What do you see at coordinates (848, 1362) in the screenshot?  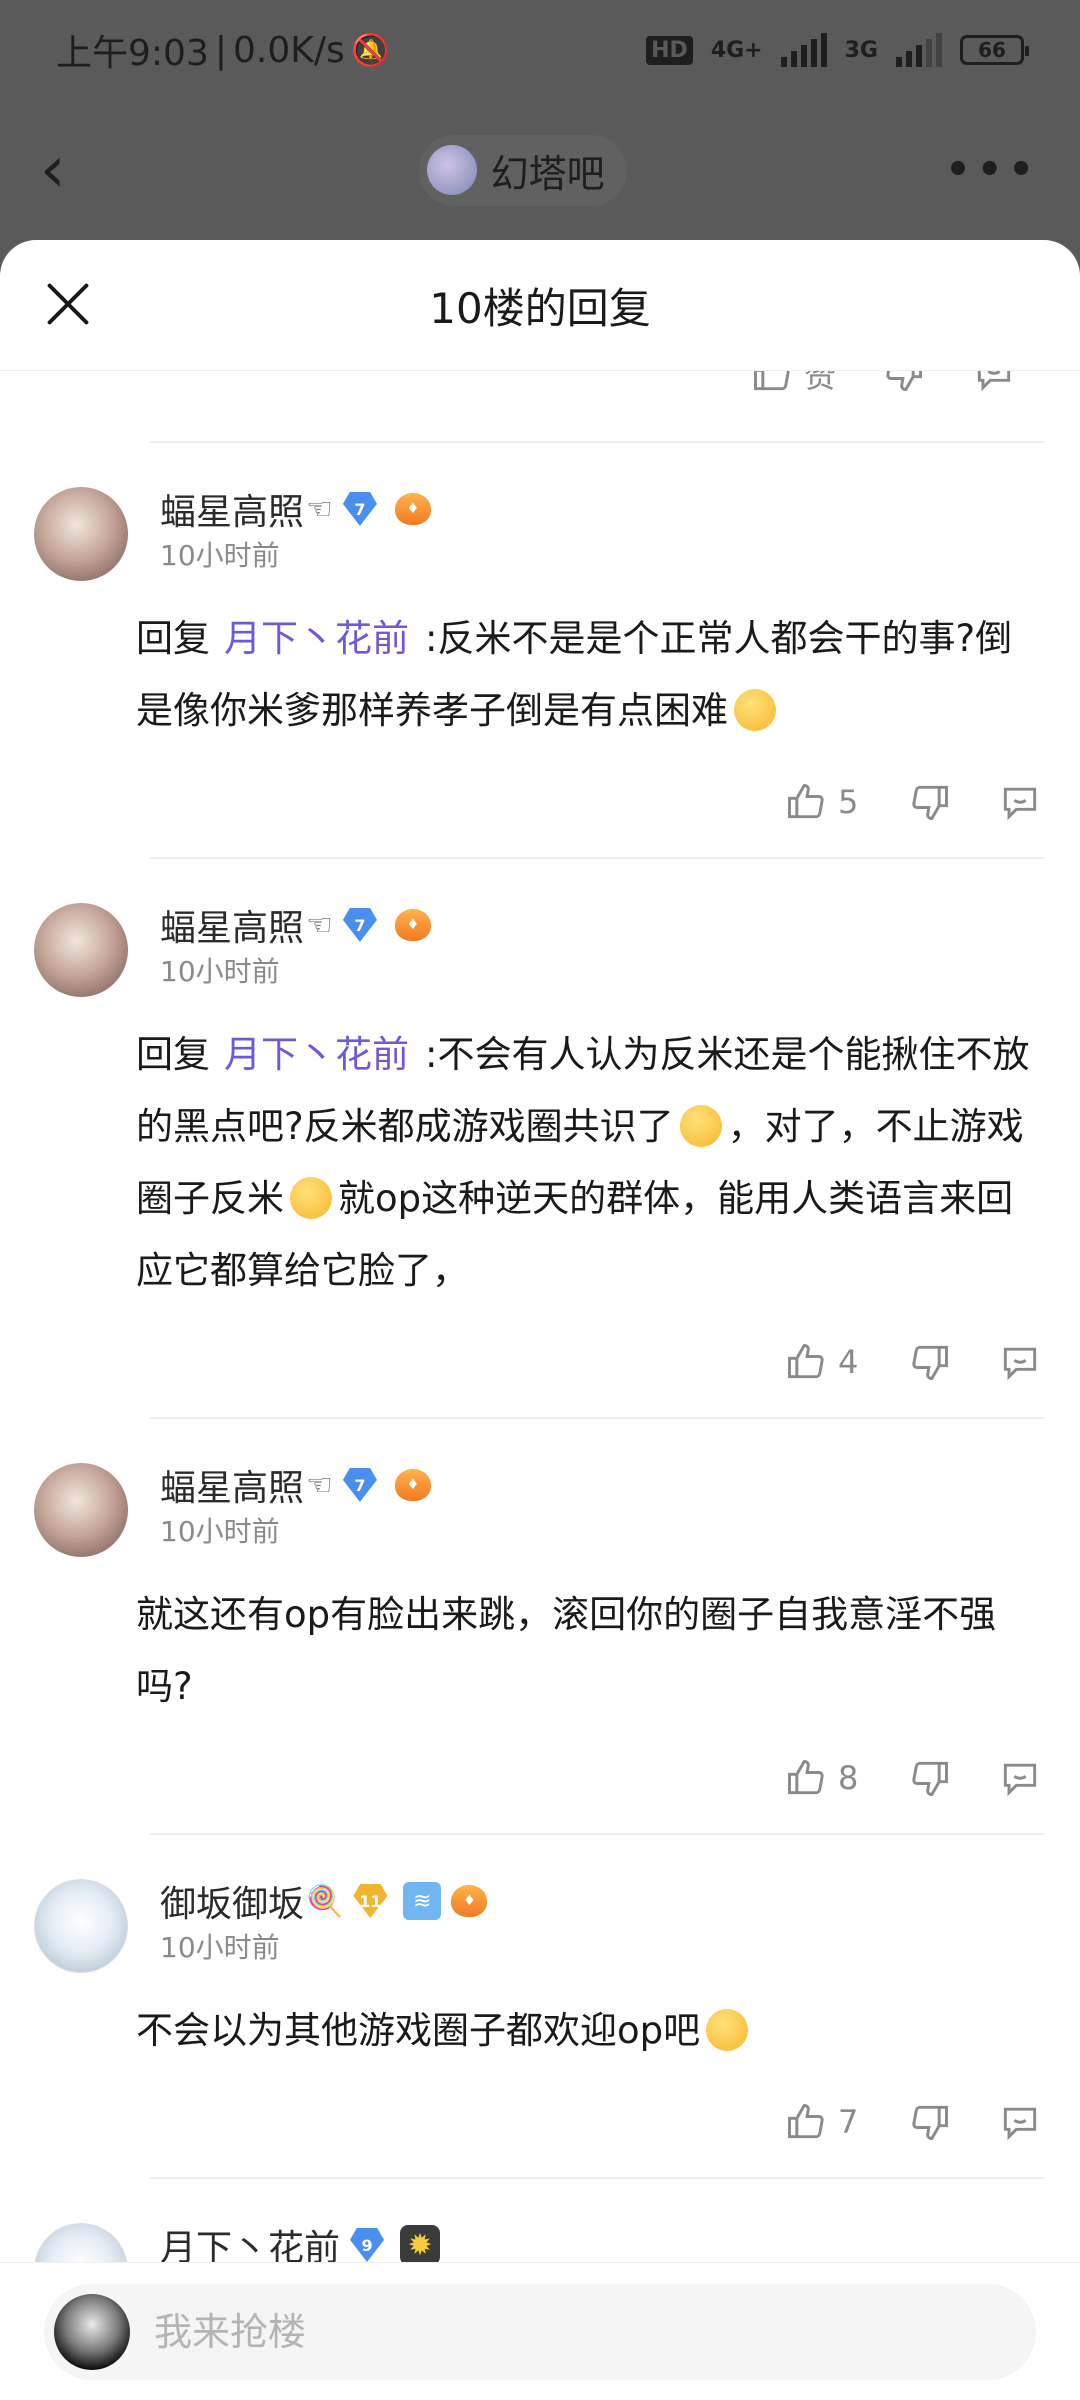 I see `like-count: 4` at bounding box center [848, 1362].